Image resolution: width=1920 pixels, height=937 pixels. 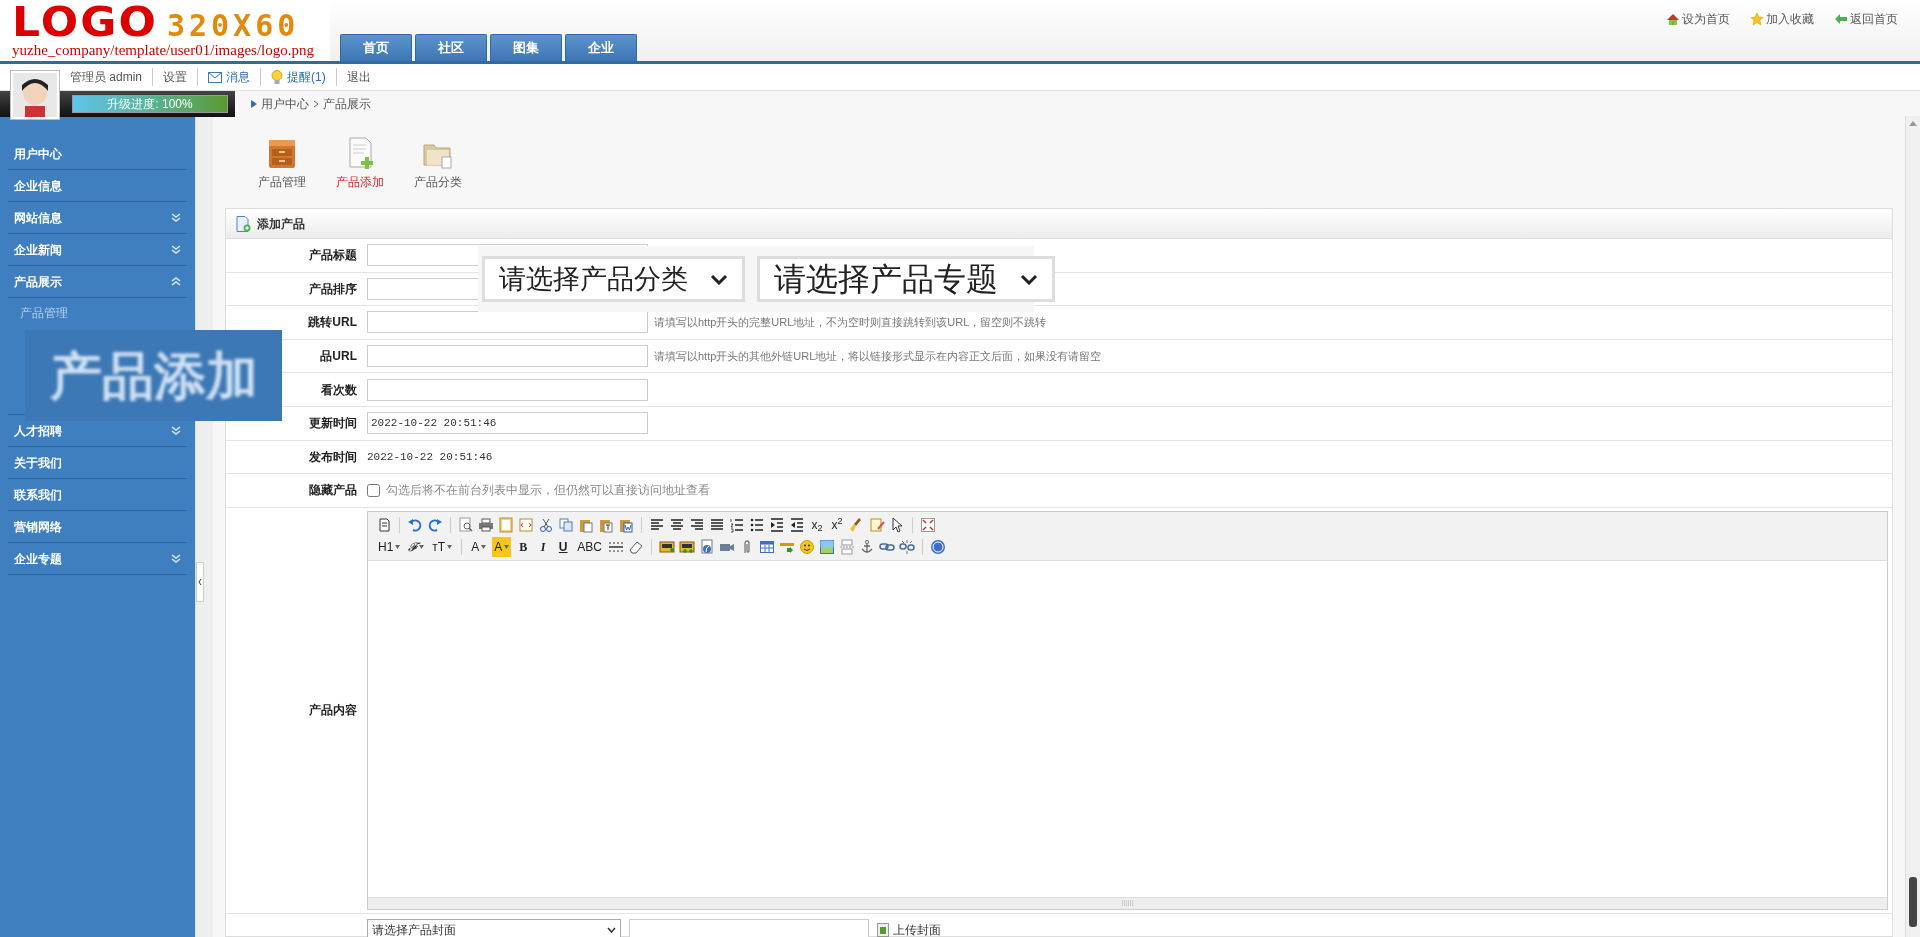 What do you see at coordinates (333, 256) in the screenshot?
I see `field-label: 产品标题` at bounding box center [333, 256].